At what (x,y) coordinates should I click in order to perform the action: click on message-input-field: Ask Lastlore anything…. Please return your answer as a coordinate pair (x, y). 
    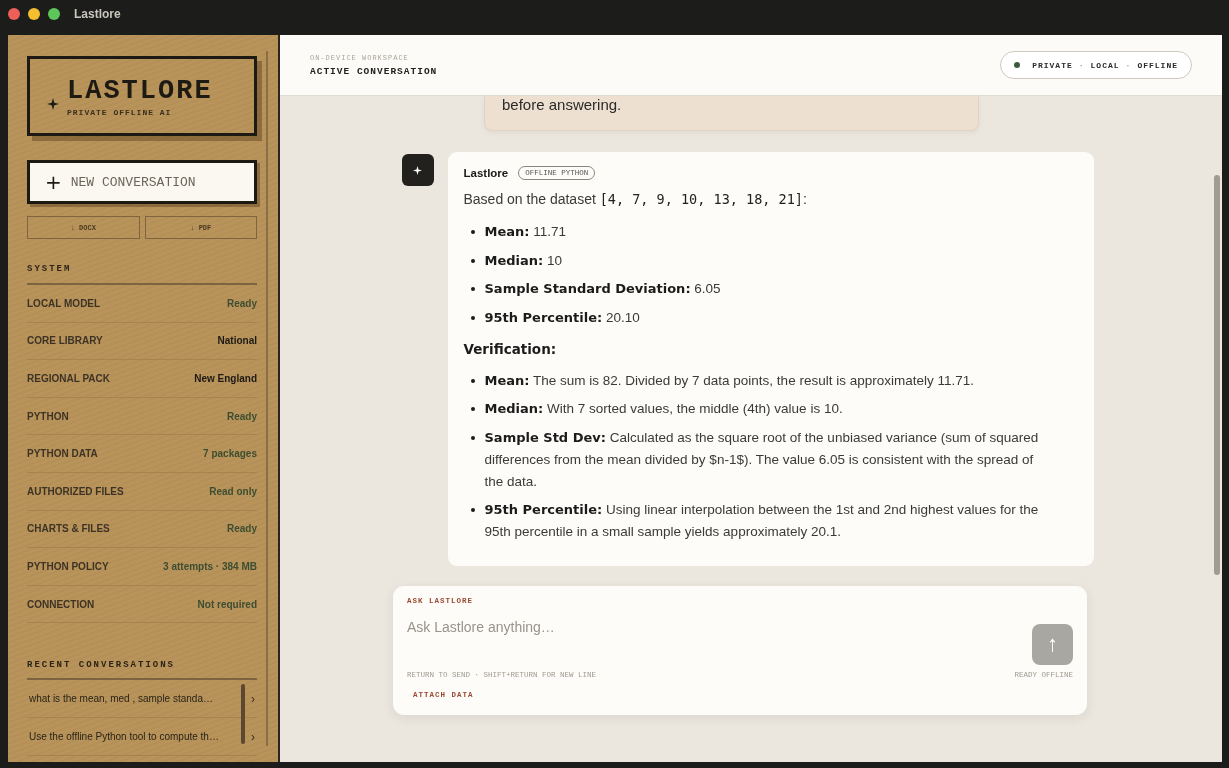
    Looking at the image, I should click on (719, 626).